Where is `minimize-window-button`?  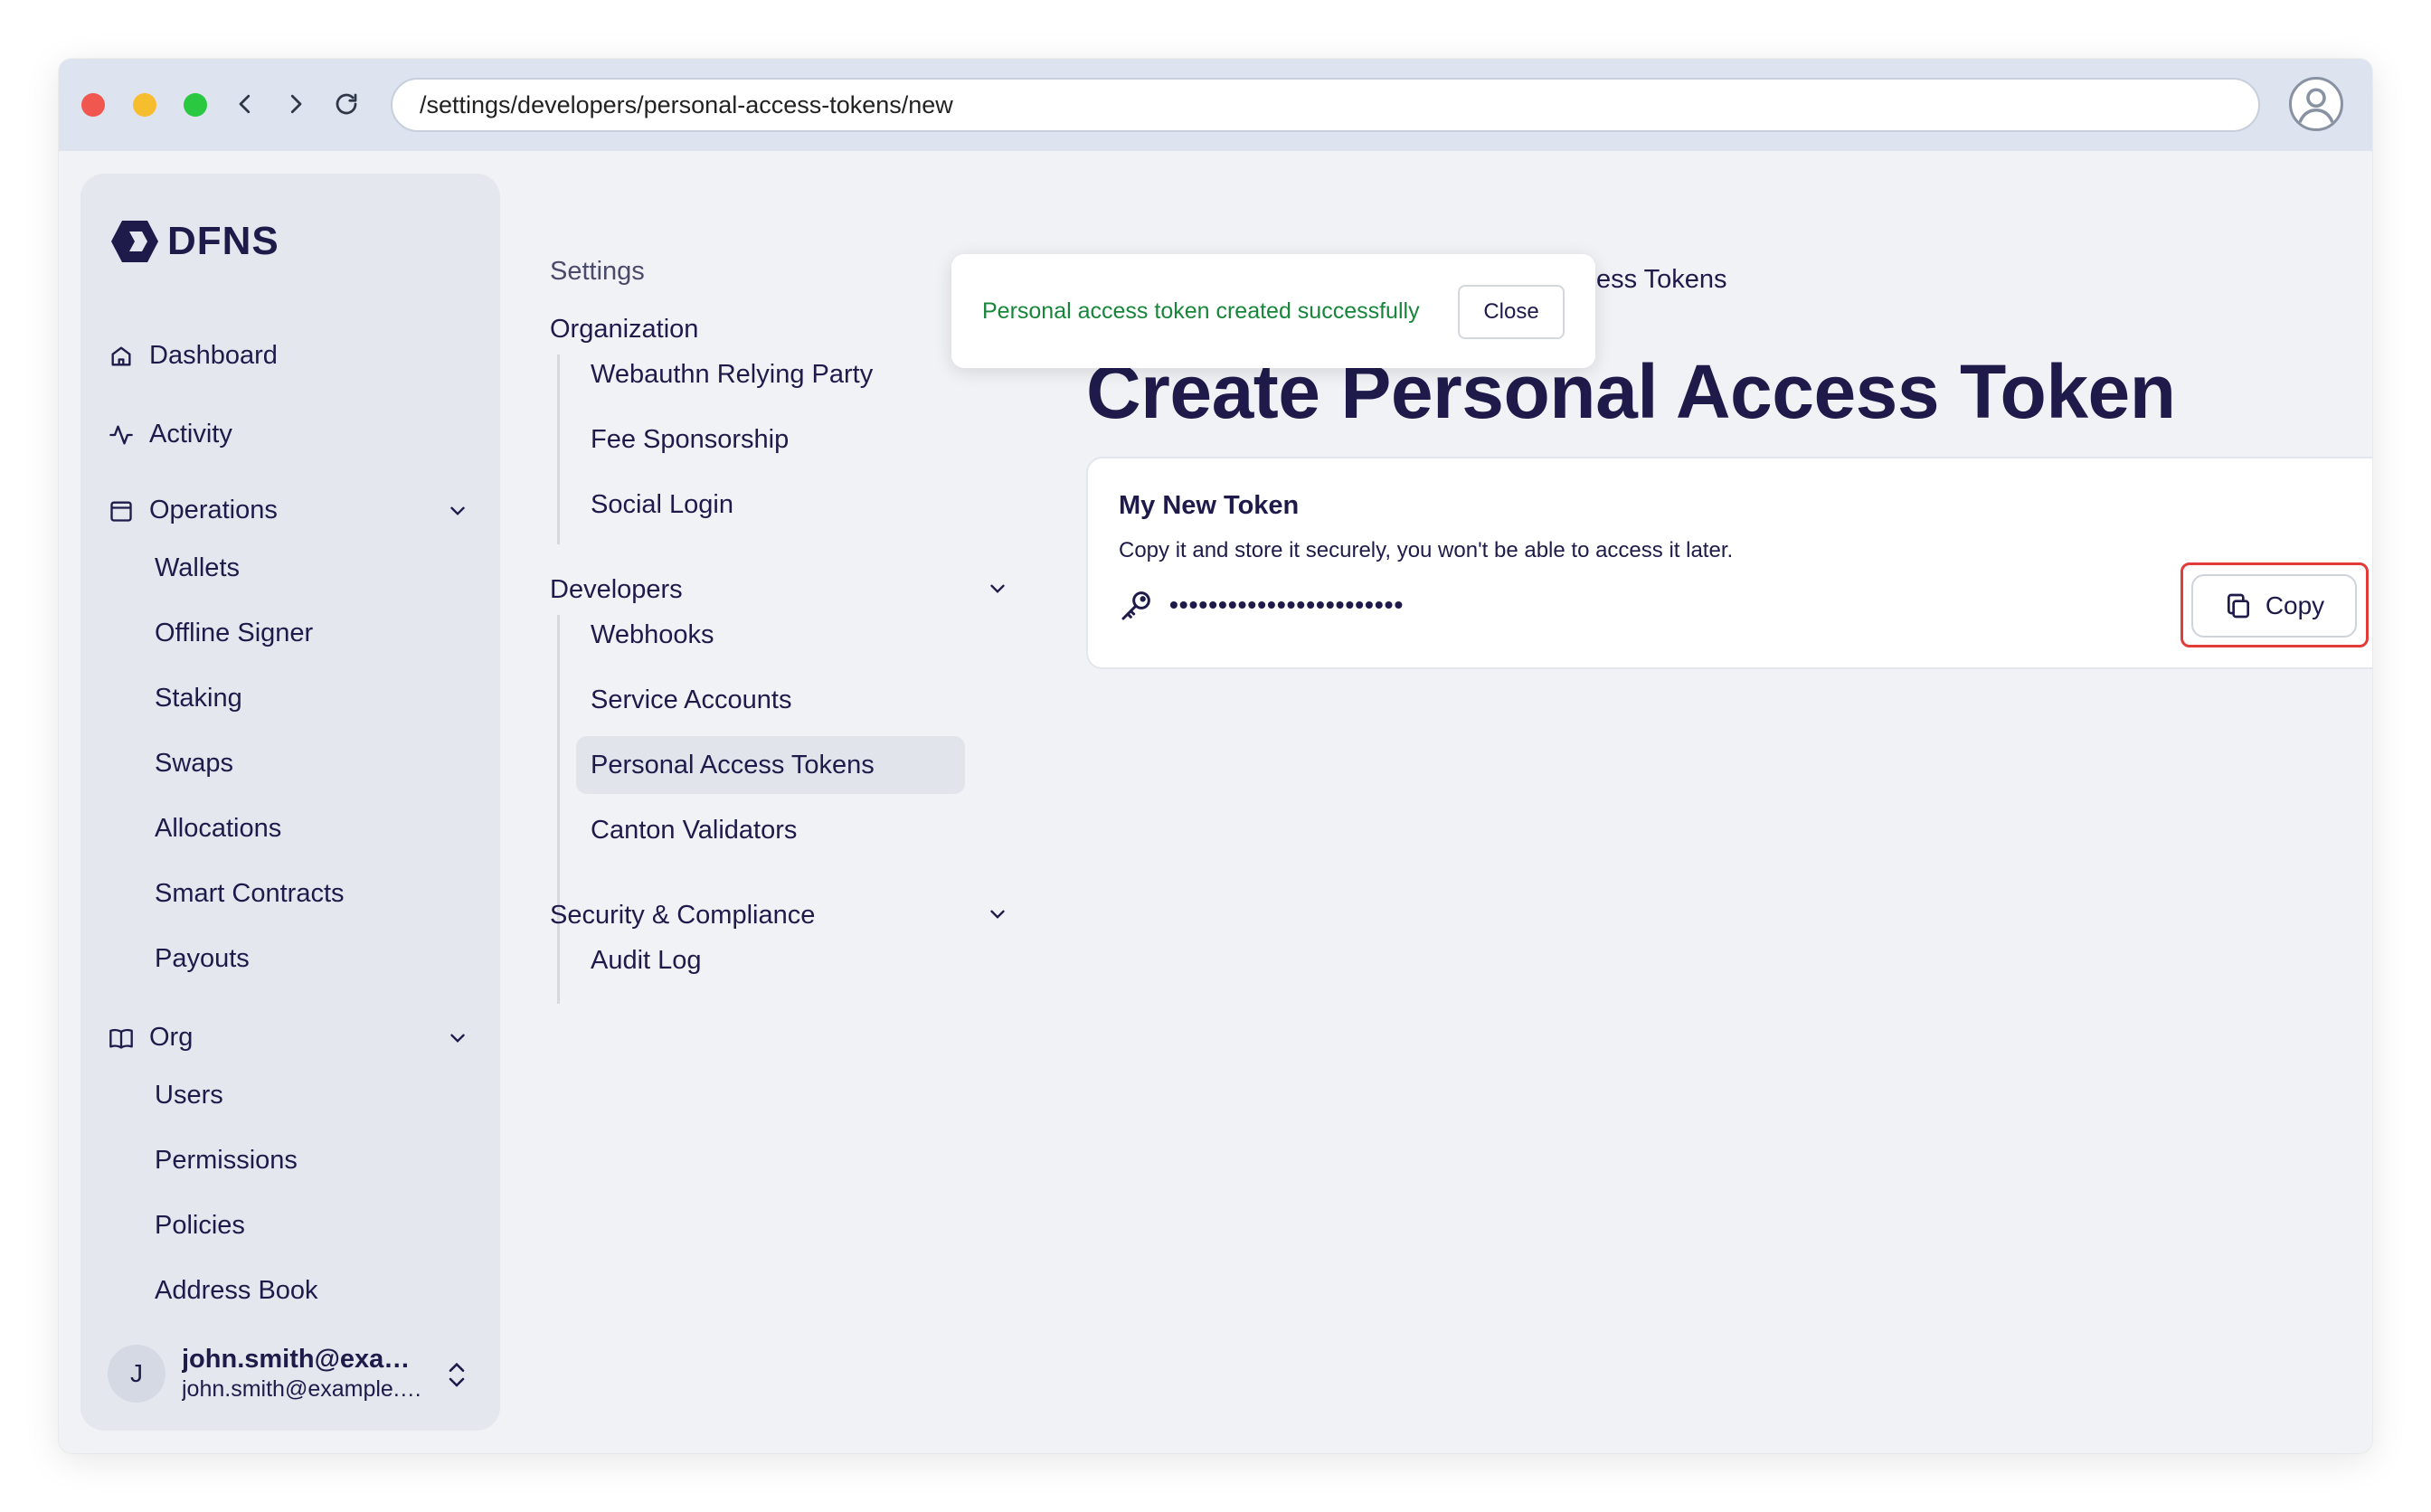 minimize-window-button is located at coordinates (144, 105).